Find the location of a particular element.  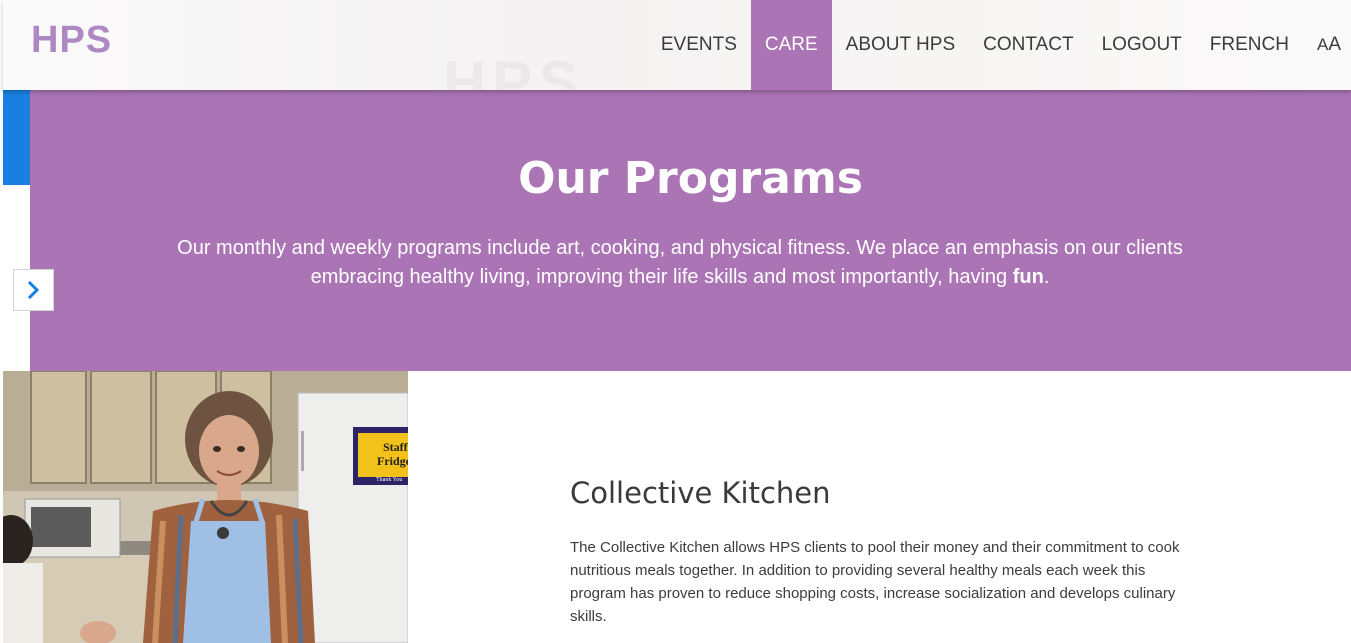

fridge-sign-line3: Thank You is located at coordinates (389, 480).